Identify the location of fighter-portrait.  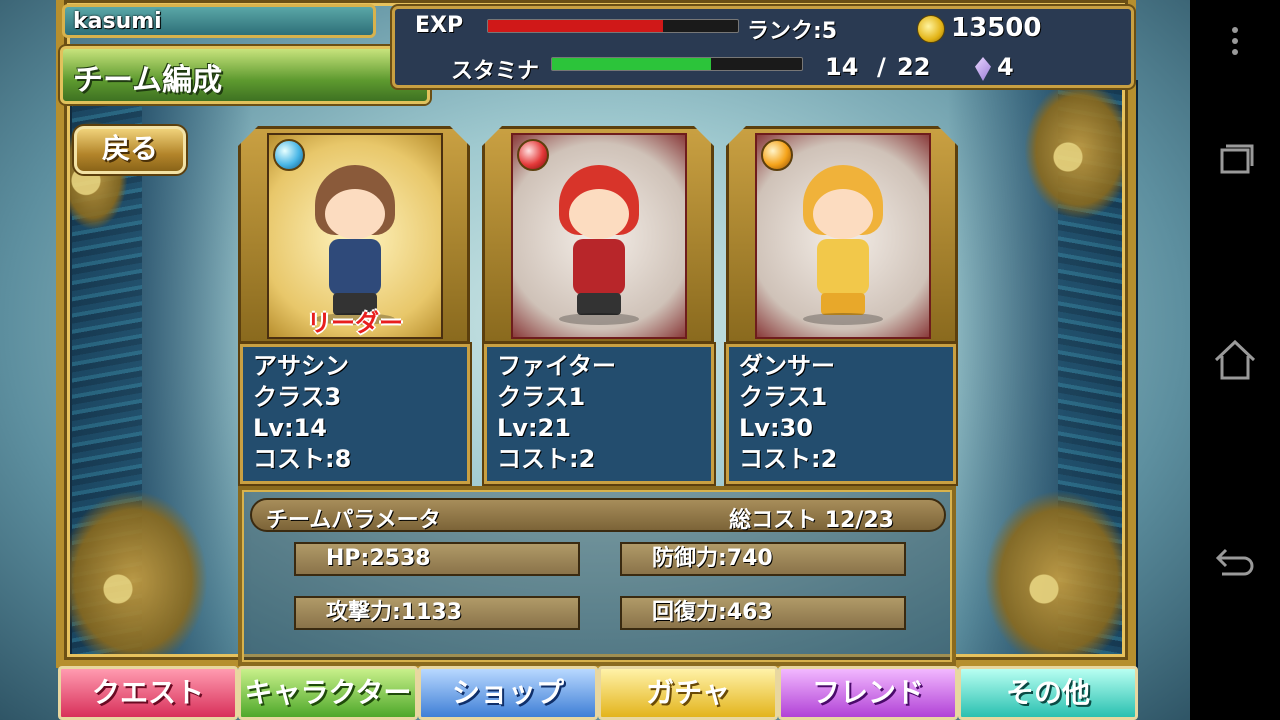
(599, 245).